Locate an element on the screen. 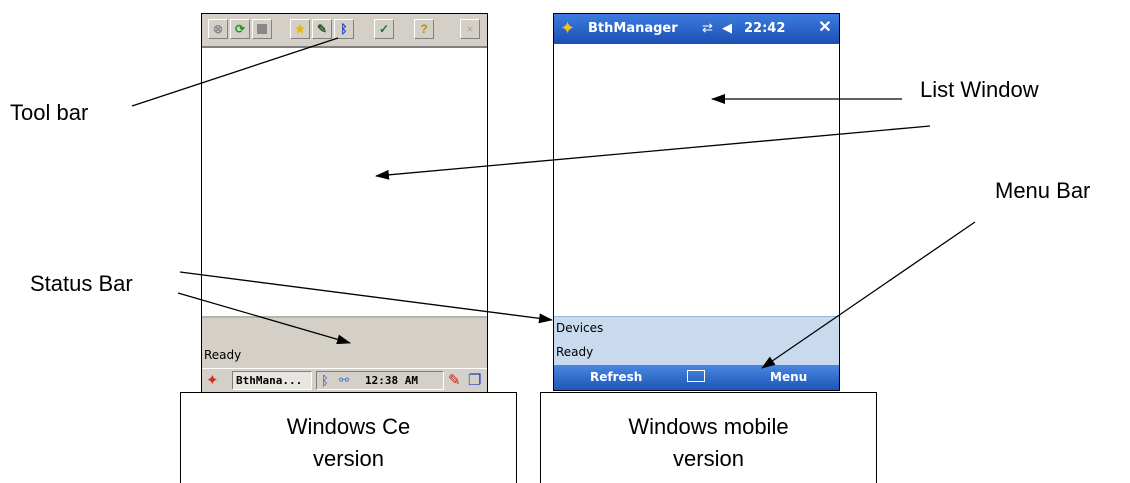 This screenshot has height=483, width=1130. status-bar-arrow-ce is located at coordinates (264, 318).